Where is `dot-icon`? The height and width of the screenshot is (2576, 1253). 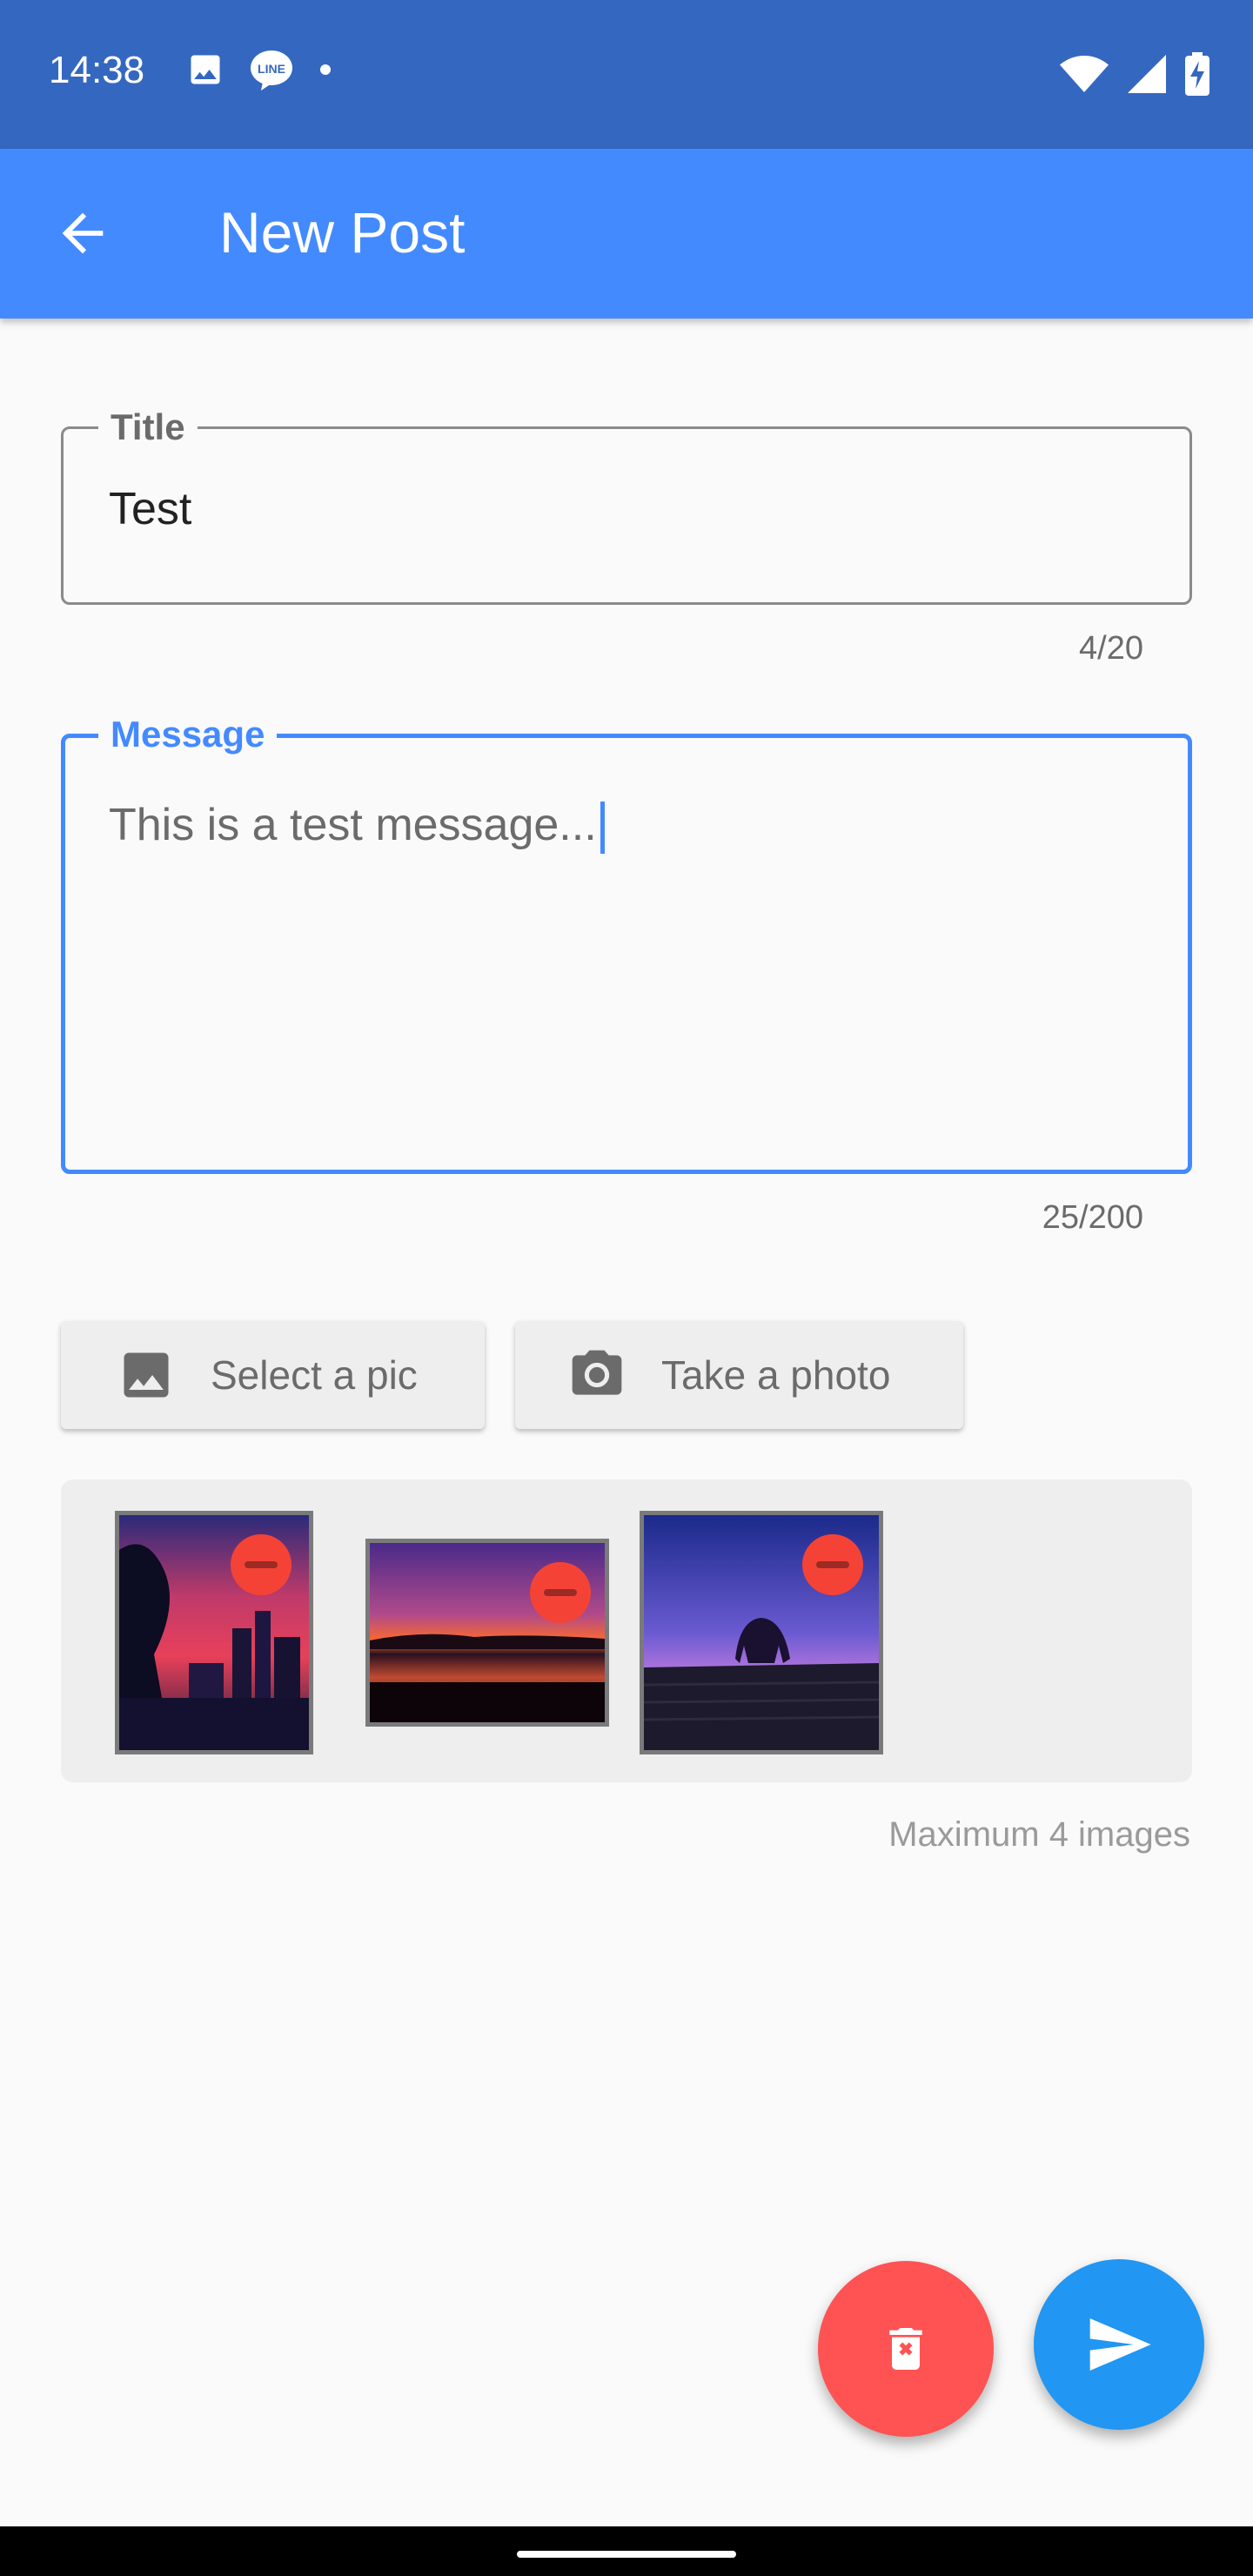 dot-icon is located at coordinates (325, 69).